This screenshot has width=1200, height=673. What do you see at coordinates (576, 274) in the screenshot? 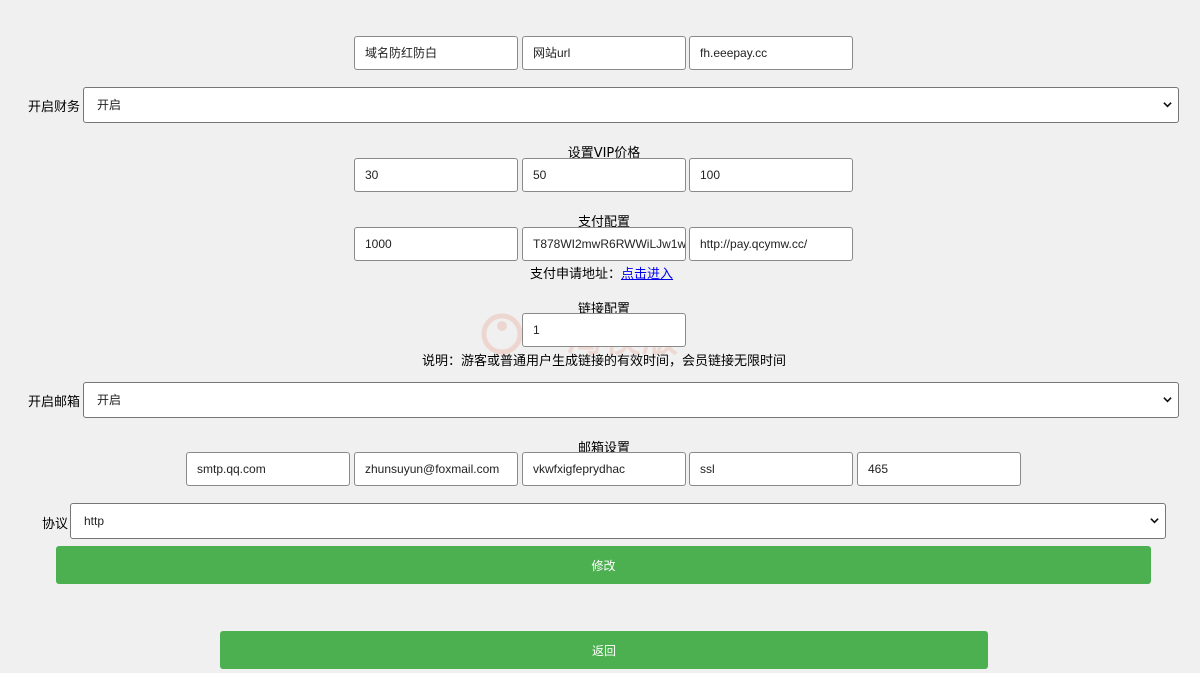
I see `payment-apply-prefix: 支付申请地址：` at bounding box center [576, 274].